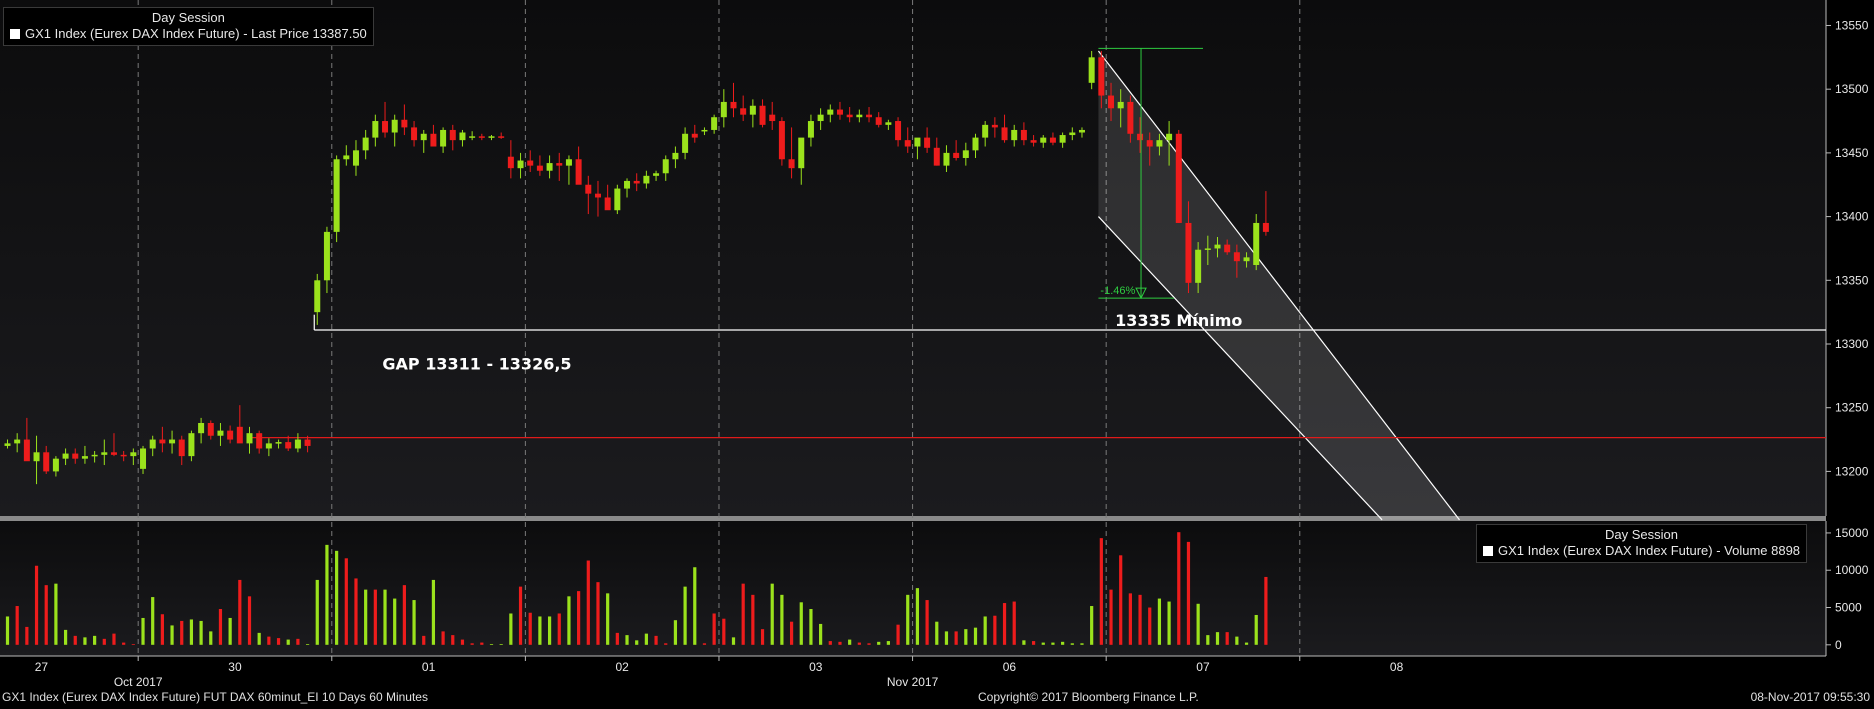  What do you see at coordinates (1852, 344) in the screenshot?
I see `price-tick-label: 13300` at bounding box center [1852, 344].